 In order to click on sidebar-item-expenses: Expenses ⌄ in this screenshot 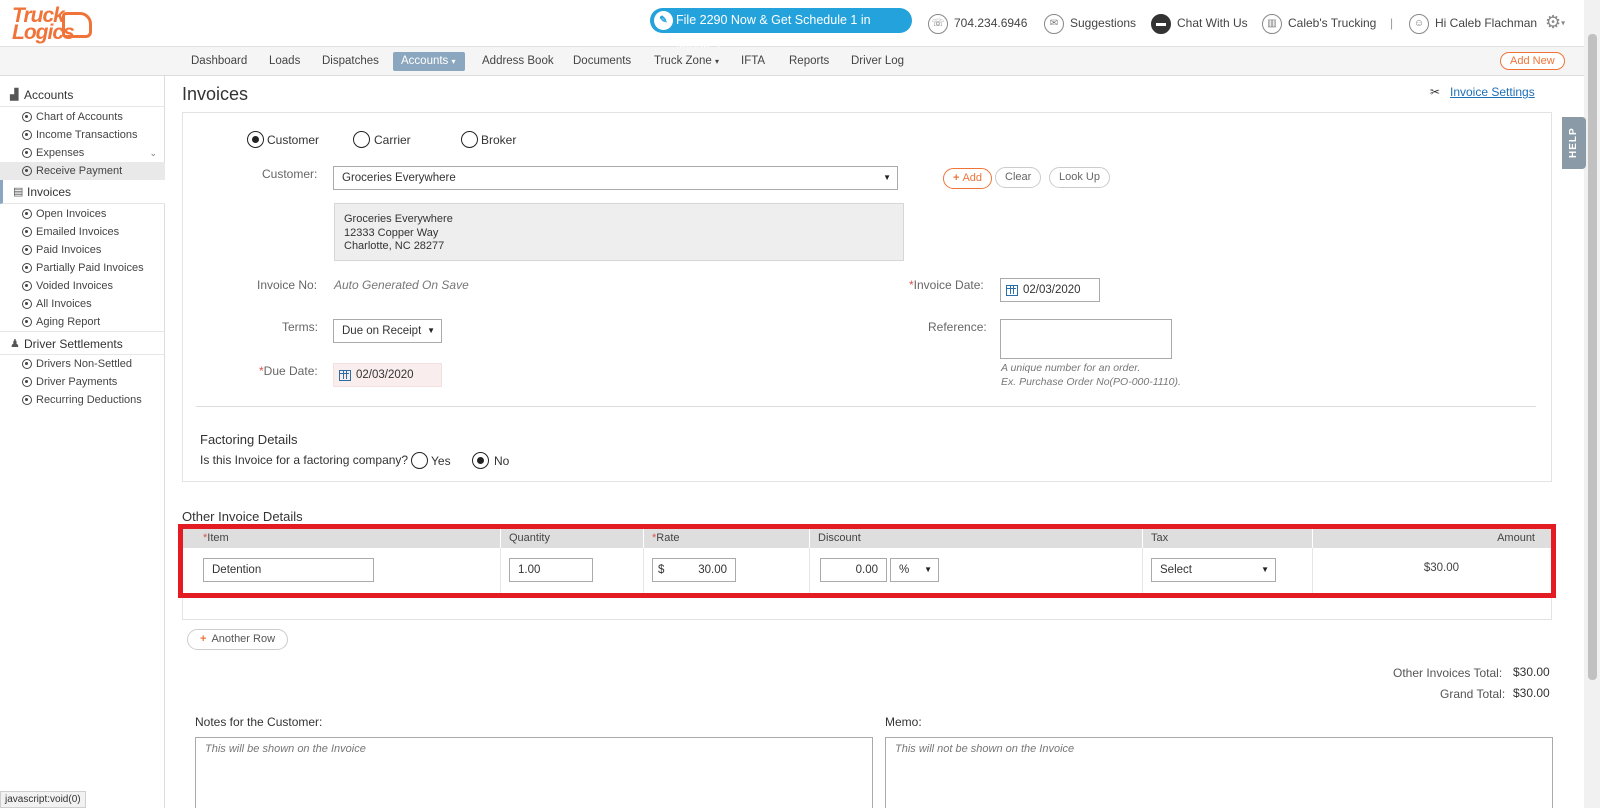, I will do `click(82, 153)`.